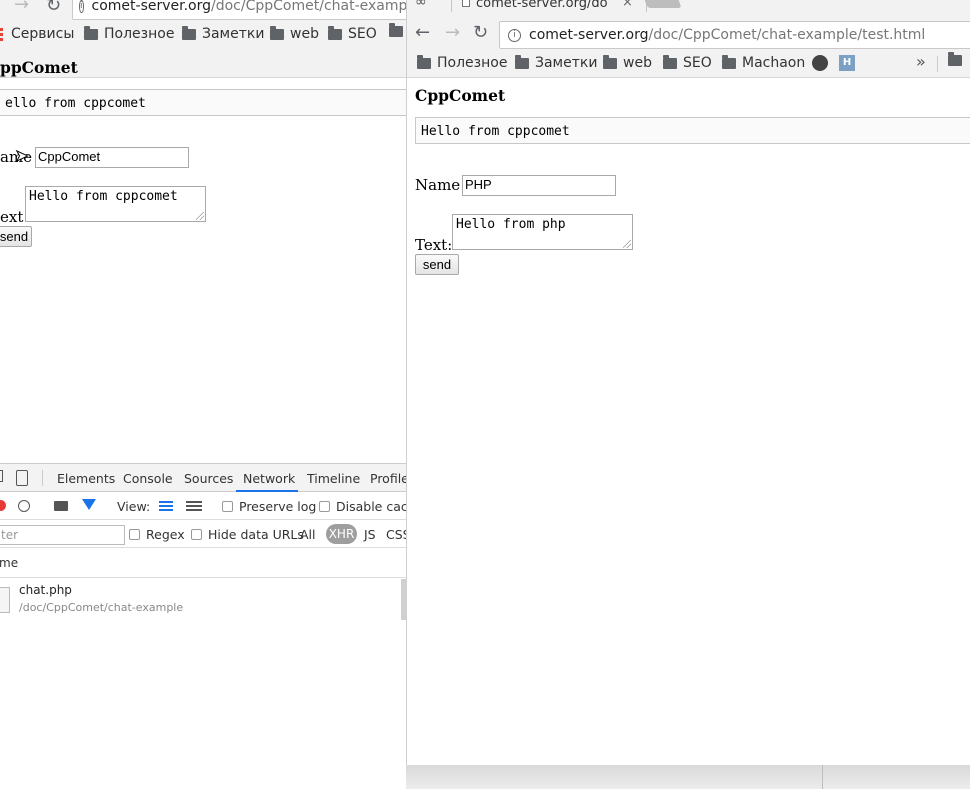  Describe the element at coordinates (847, 63) in the screenshot. I see `hosting-icon: H` at that location.